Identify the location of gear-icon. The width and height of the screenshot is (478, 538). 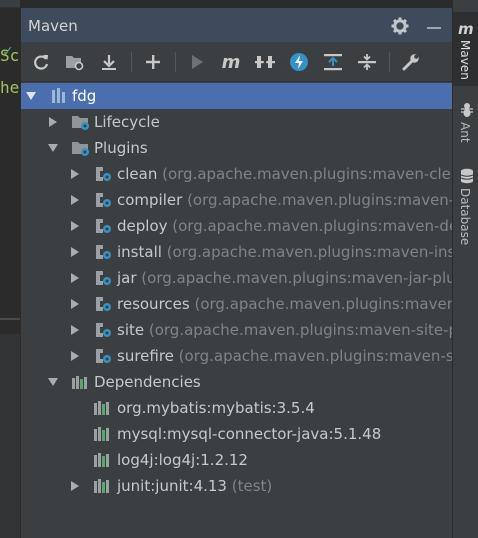
(400, 26).